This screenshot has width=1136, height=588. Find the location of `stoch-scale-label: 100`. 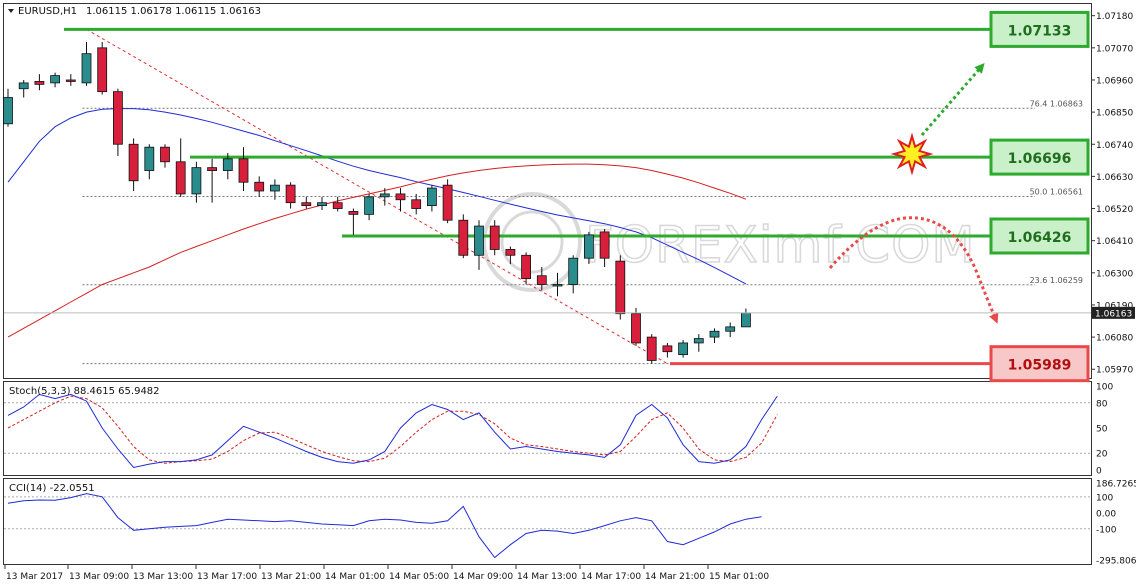

stoch-scale-label: 100 is located at coordinates (1104, 388).